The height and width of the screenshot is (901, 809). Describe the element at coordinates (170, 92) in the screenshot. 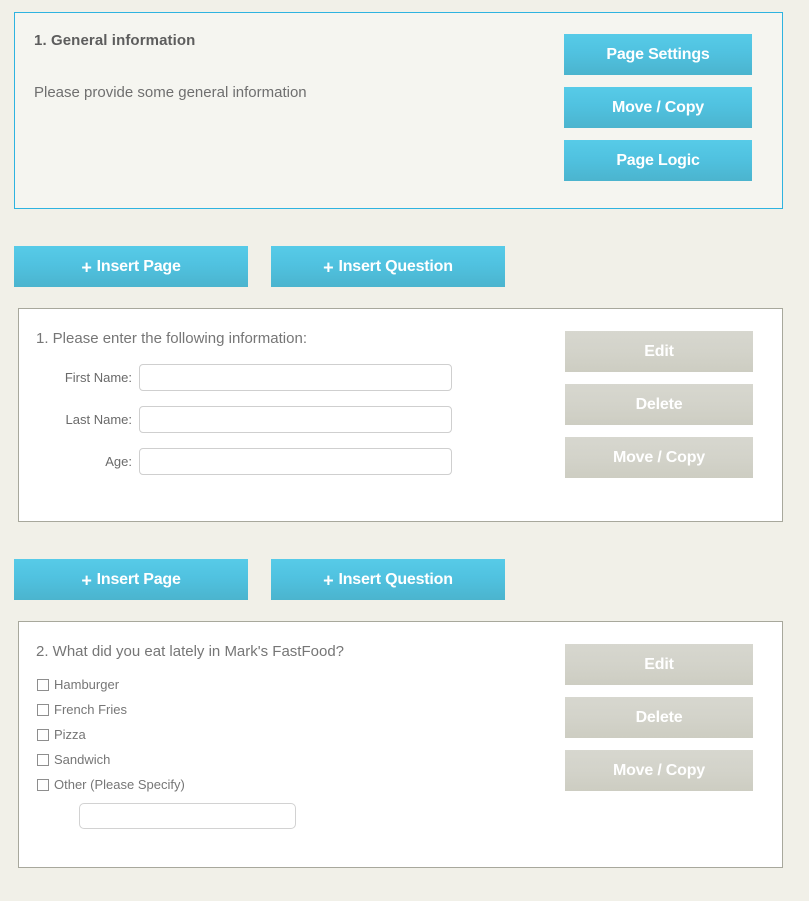

I see `page-description: Please provide some general information` at that location.